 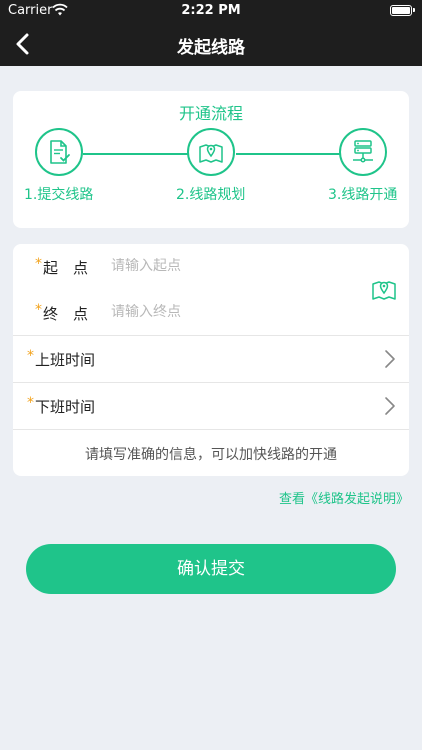 I want to click on page-title: 发起线路, so click(x=211, y=48).